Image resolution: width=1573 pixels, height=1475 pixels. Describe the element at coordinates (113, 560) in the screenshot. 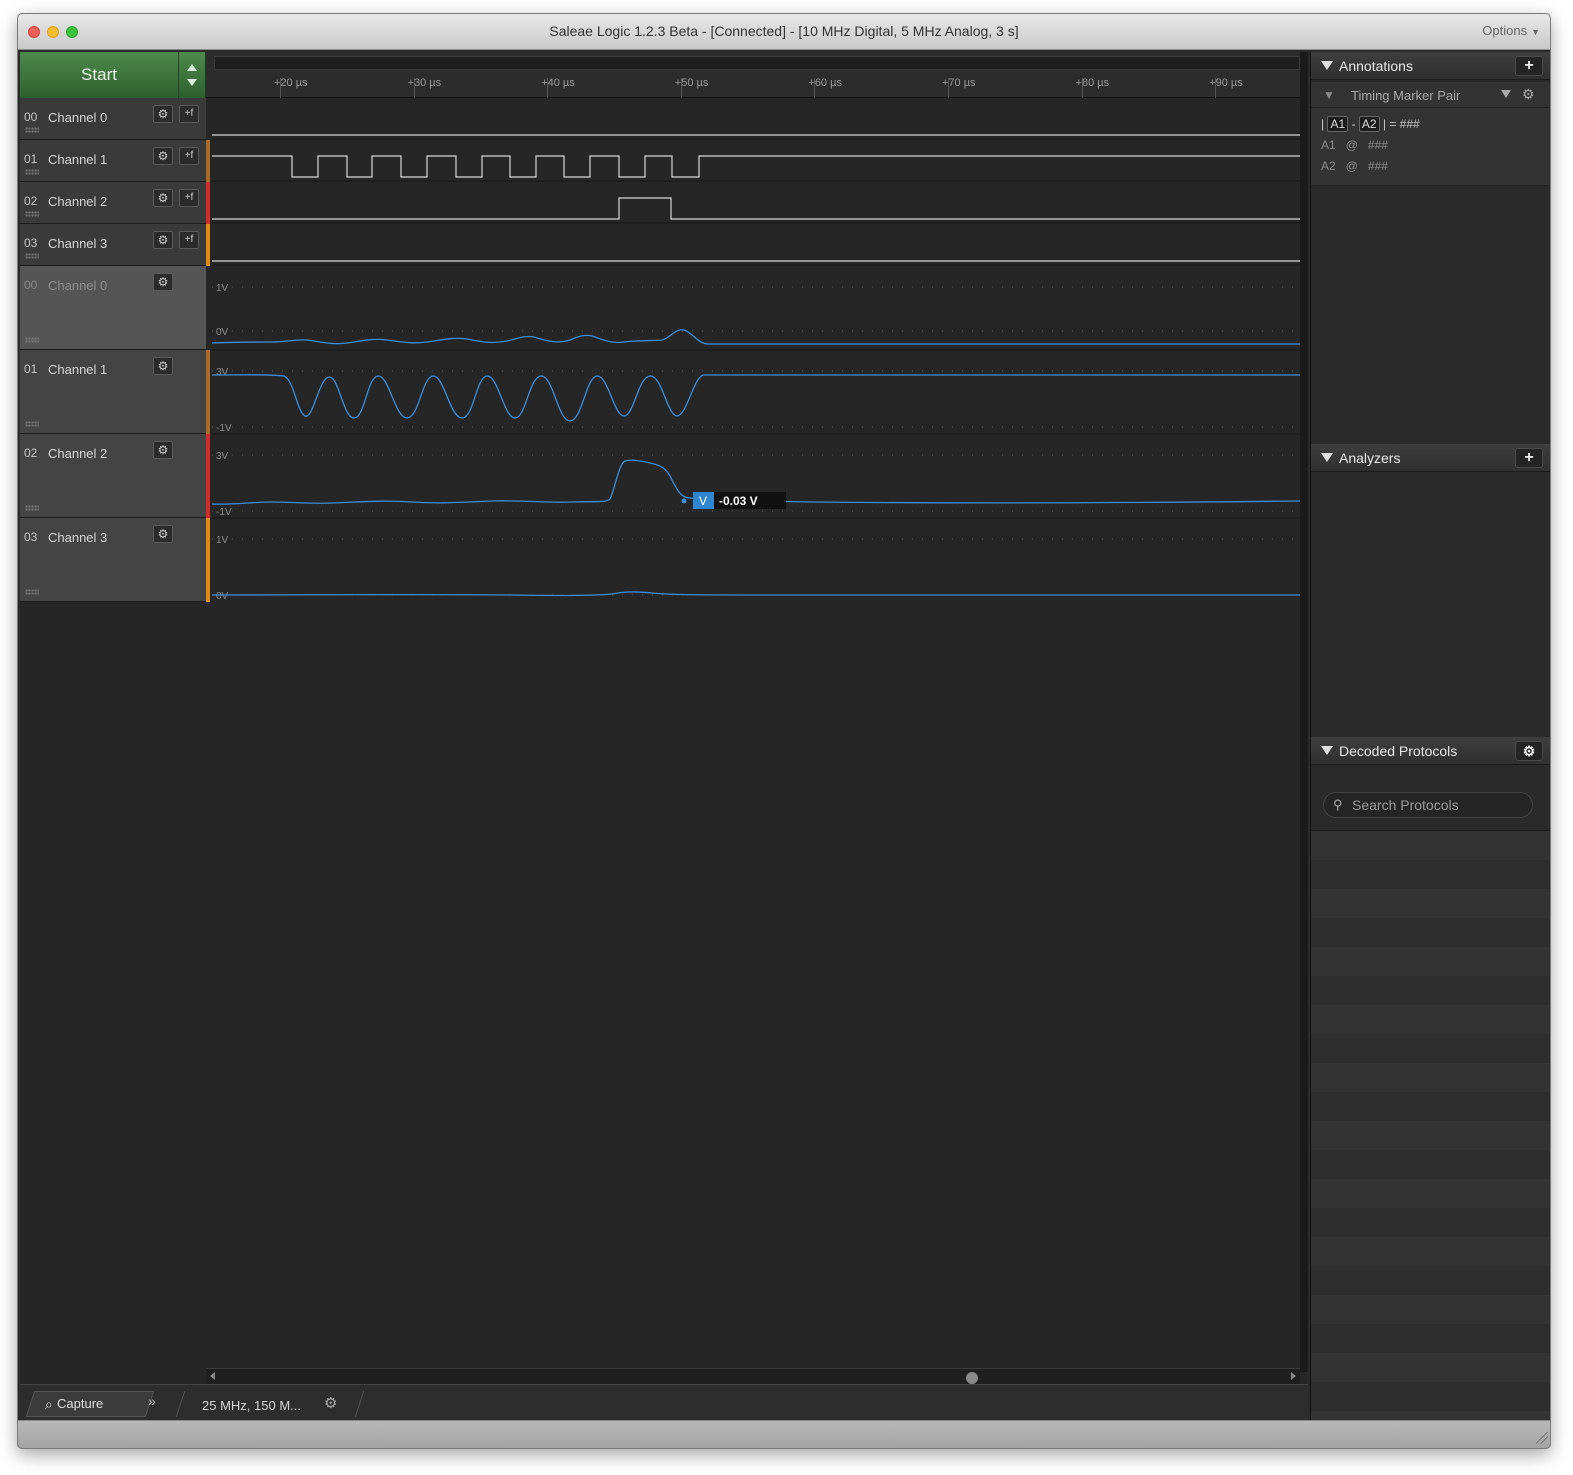

I see `analog-channel-row: 03 Channel 3 ⚙` at that location.